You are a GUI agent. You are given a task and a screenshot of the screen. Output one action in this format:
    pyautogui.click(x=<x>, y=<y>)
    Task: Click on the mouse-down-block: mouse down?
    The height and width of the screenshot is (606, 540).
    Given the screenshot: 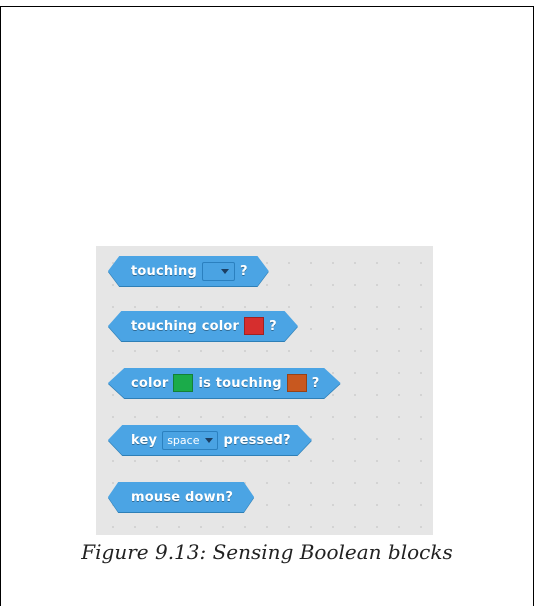 What is the action you would take?
    pyautogui.click(x=181, y=497)
    